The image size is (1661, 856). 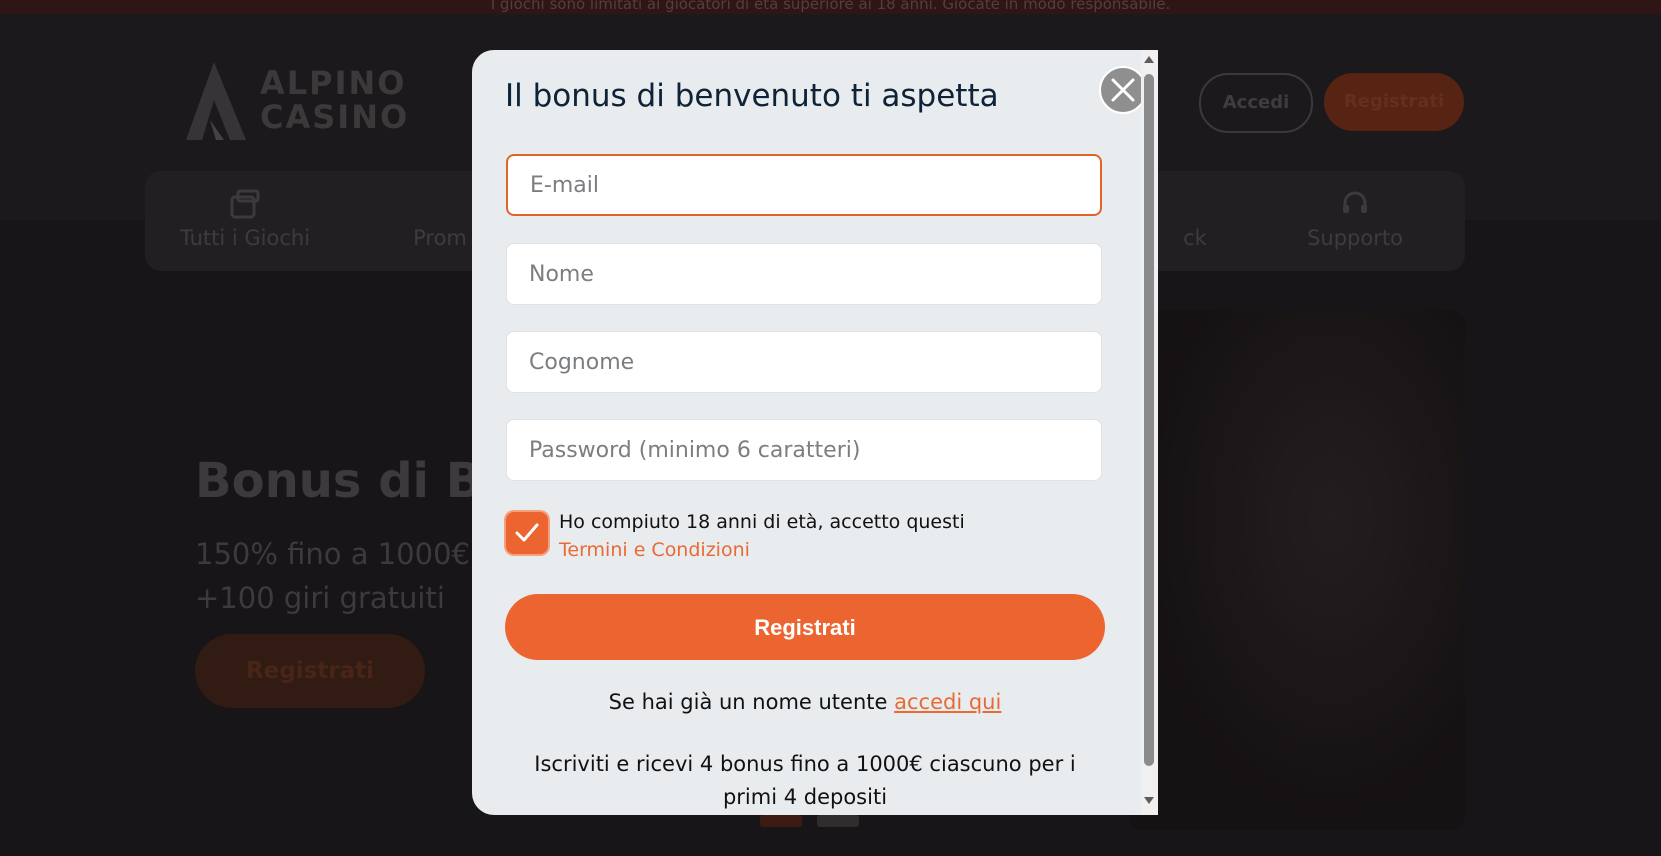 I want to click on close-icon, so click(x=1123, y=90).